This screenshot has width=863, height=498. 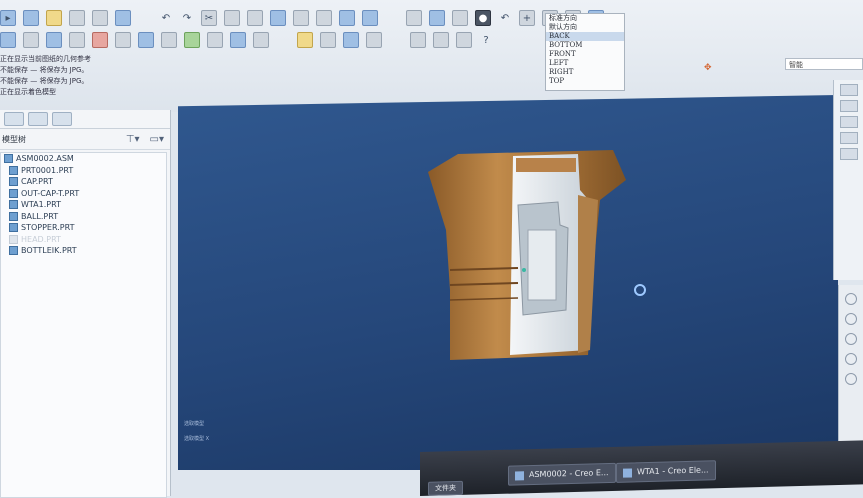 What do you see at coordinates (278, 18) in the screenshot?
I see `regenerate-icon` at bounding box center [278, 18].